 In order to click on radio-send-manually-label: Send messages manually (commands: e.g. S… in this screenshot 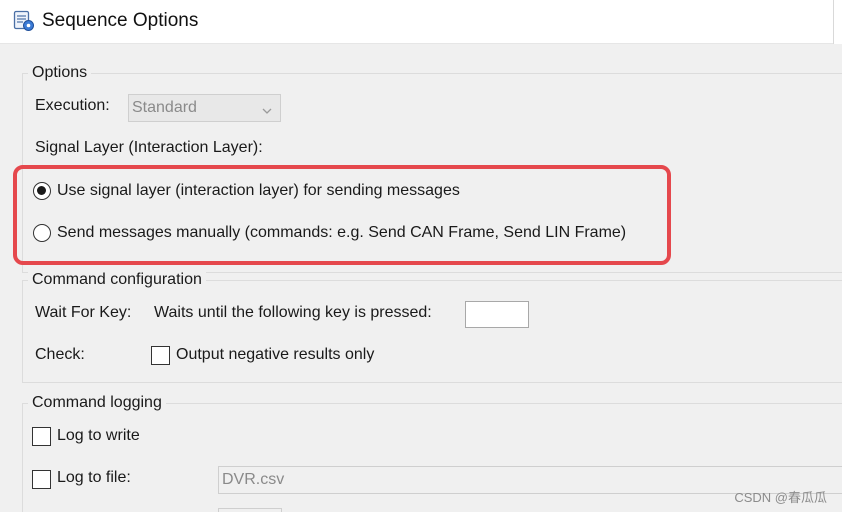, I will do `click(341, 233)`.